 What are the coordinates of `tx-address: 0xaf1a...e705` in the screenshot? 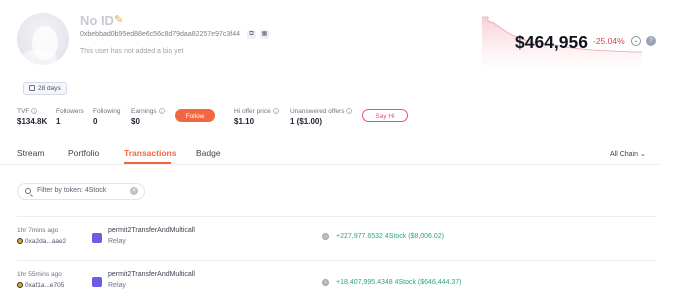 It's located at (40, 285).